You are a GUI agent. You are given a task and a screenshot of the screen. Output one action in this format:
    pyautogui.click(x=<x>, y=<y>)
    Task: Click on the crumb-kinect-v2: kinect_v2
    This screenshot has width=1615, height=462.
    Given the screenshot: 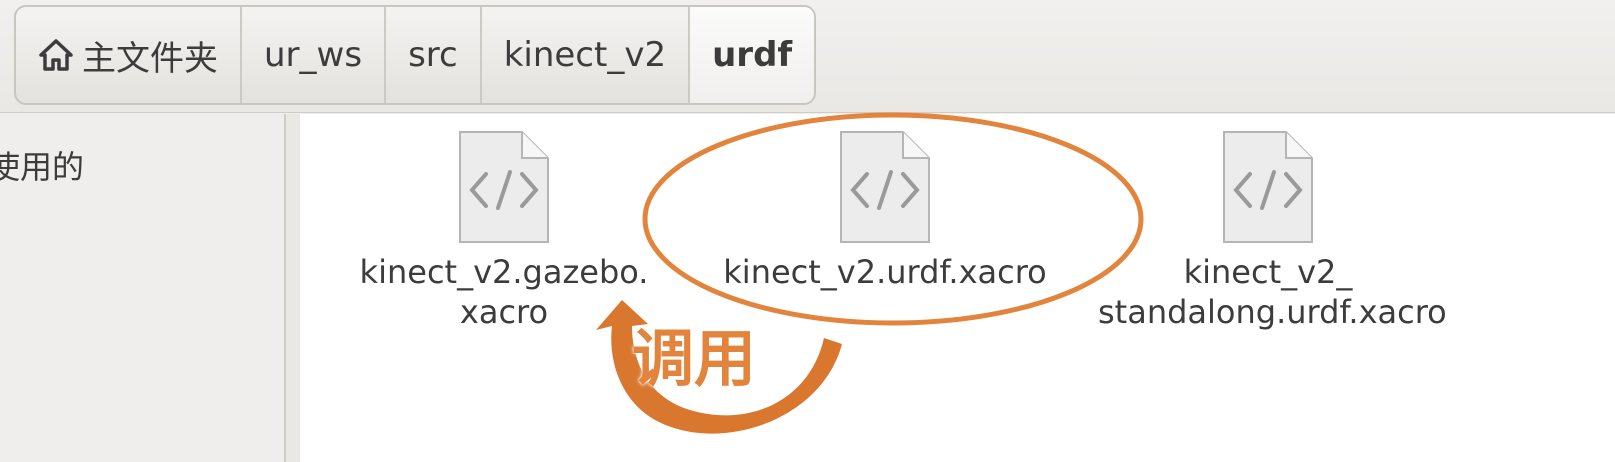 What is the action you would take?
    pyautogui.click(x=586, y=55)
    